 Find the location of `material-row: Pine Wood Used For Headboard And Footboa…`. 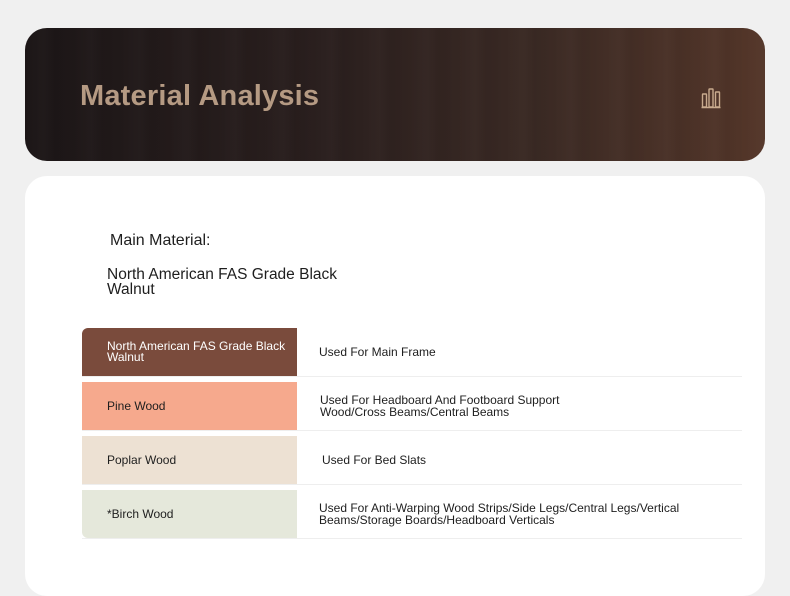

material-row: Pine Wood Used For Headboard And Footboa… is located at coordinates (412, 406).